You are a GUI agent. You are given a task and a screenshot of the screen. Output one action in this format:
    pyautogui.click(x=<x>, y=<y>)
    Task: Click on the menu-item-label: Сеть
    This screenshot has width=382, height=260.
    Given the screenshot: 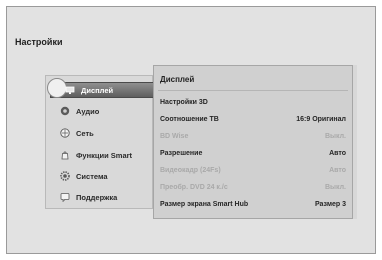 What is the action you would take?
    pyautogui.click(x=85, y=133)
    